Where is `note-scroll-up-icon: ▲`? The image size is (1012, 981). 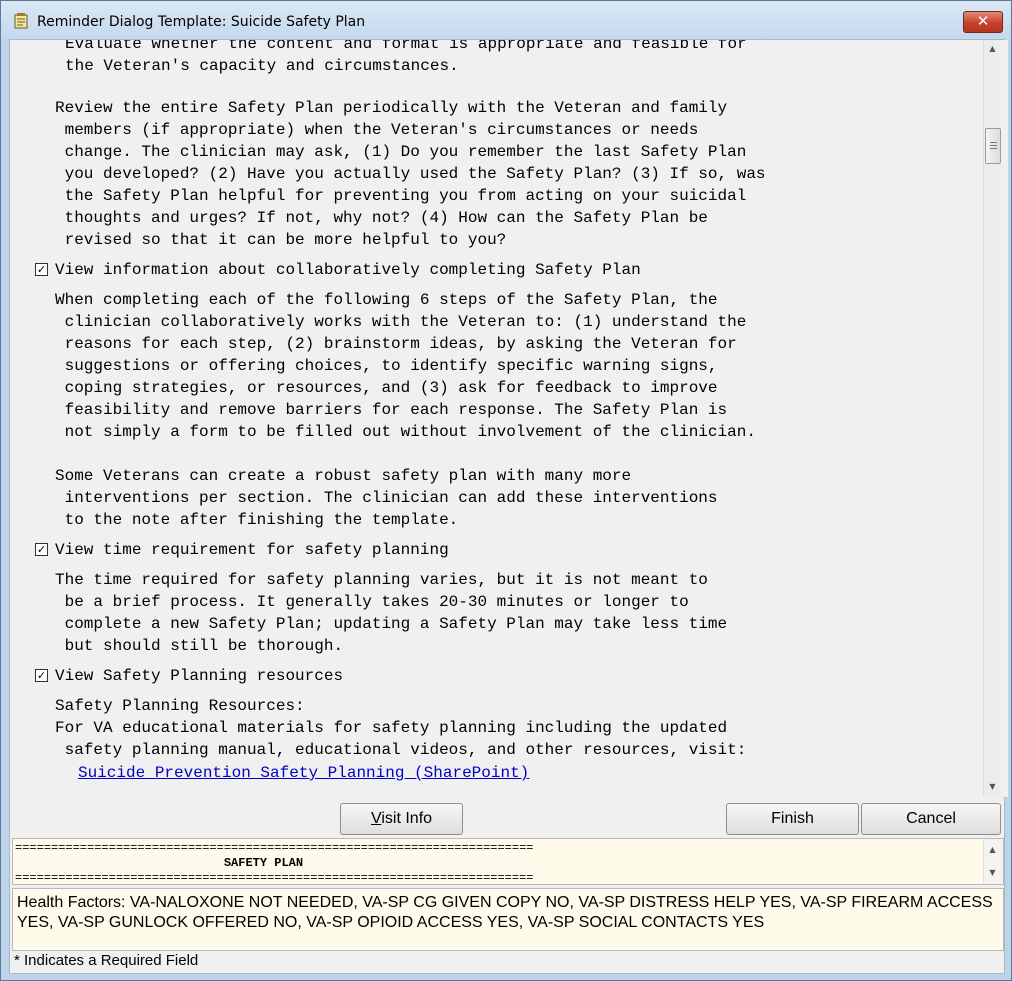
note-scroll-up-icon: ▲ is located at coordinates (992, 849).